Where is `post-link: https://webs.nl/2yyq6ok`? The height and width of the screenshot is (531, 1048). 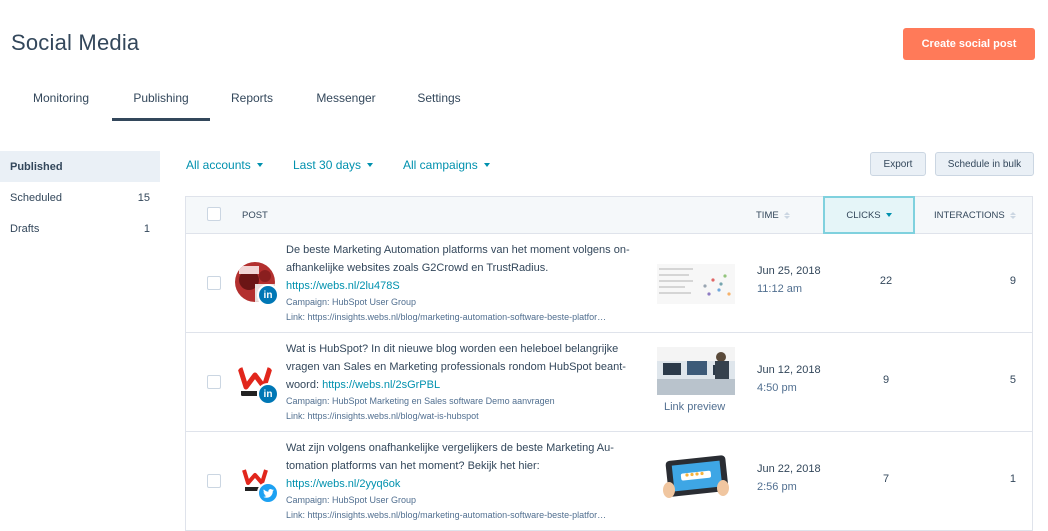
post-link: https://webs.nl/2yyq6ok is located at coordinates (343, 484).